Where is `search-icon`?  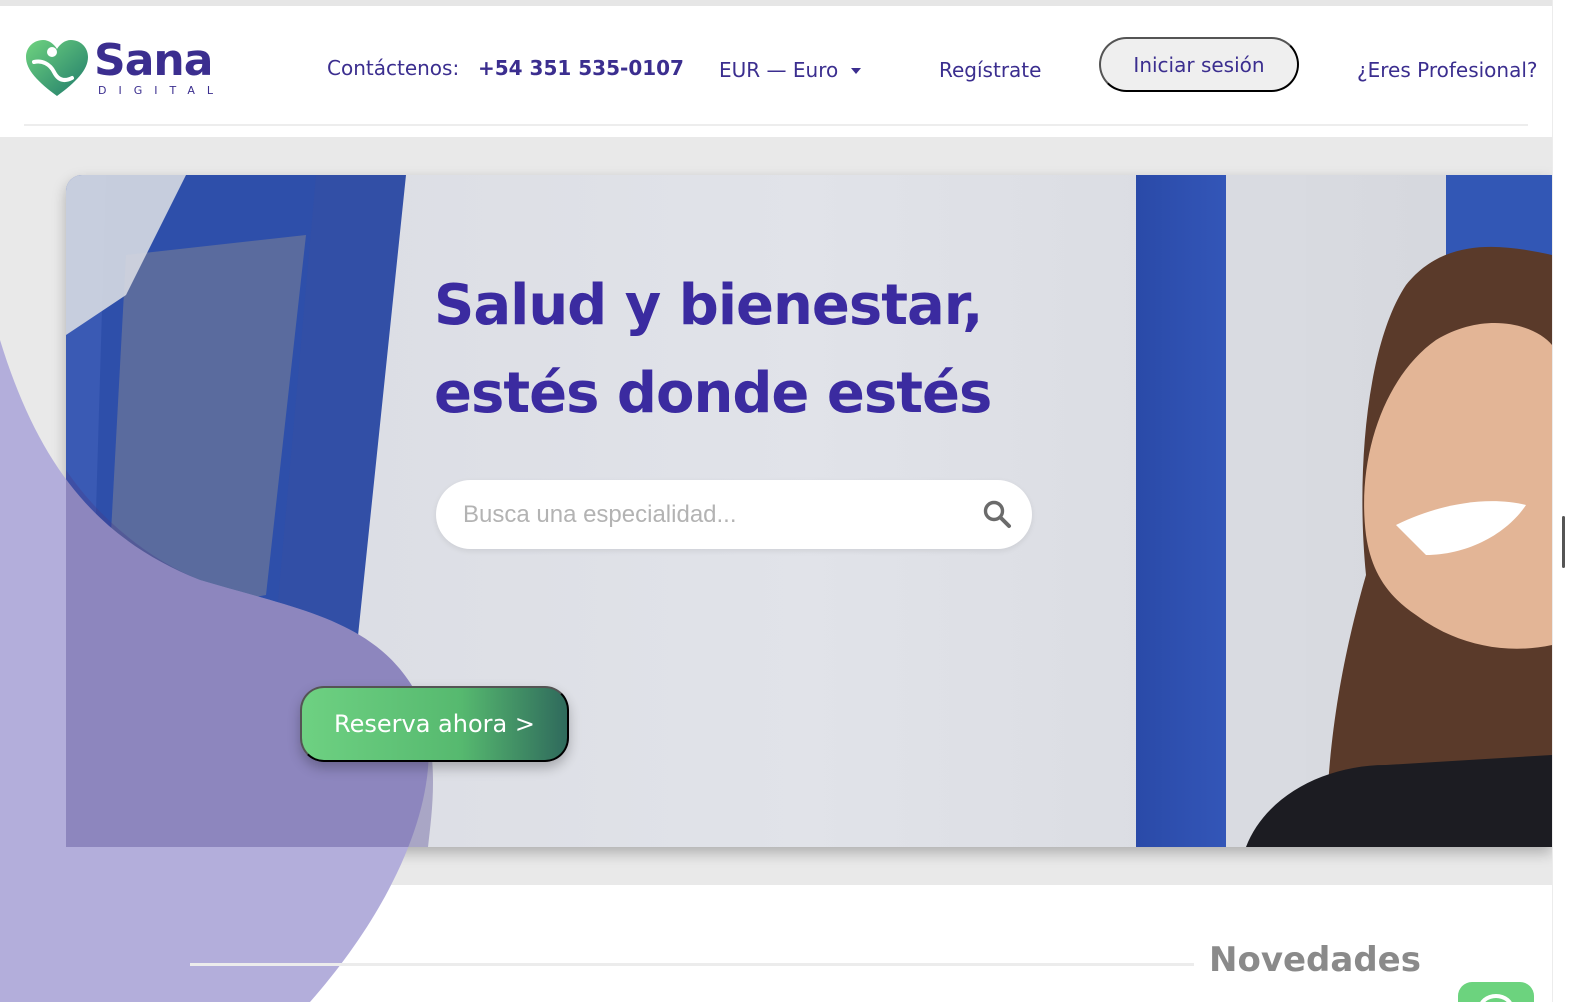
search-icon is located at coordinates (997, 514).